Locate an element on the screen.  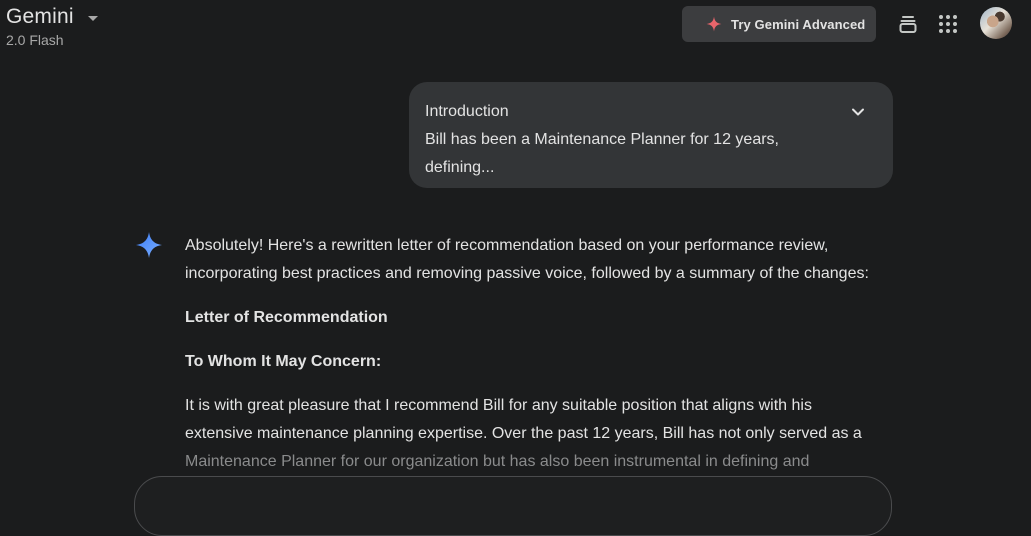
prompt-line-1: Introduction is located at coordinates (467, 111).